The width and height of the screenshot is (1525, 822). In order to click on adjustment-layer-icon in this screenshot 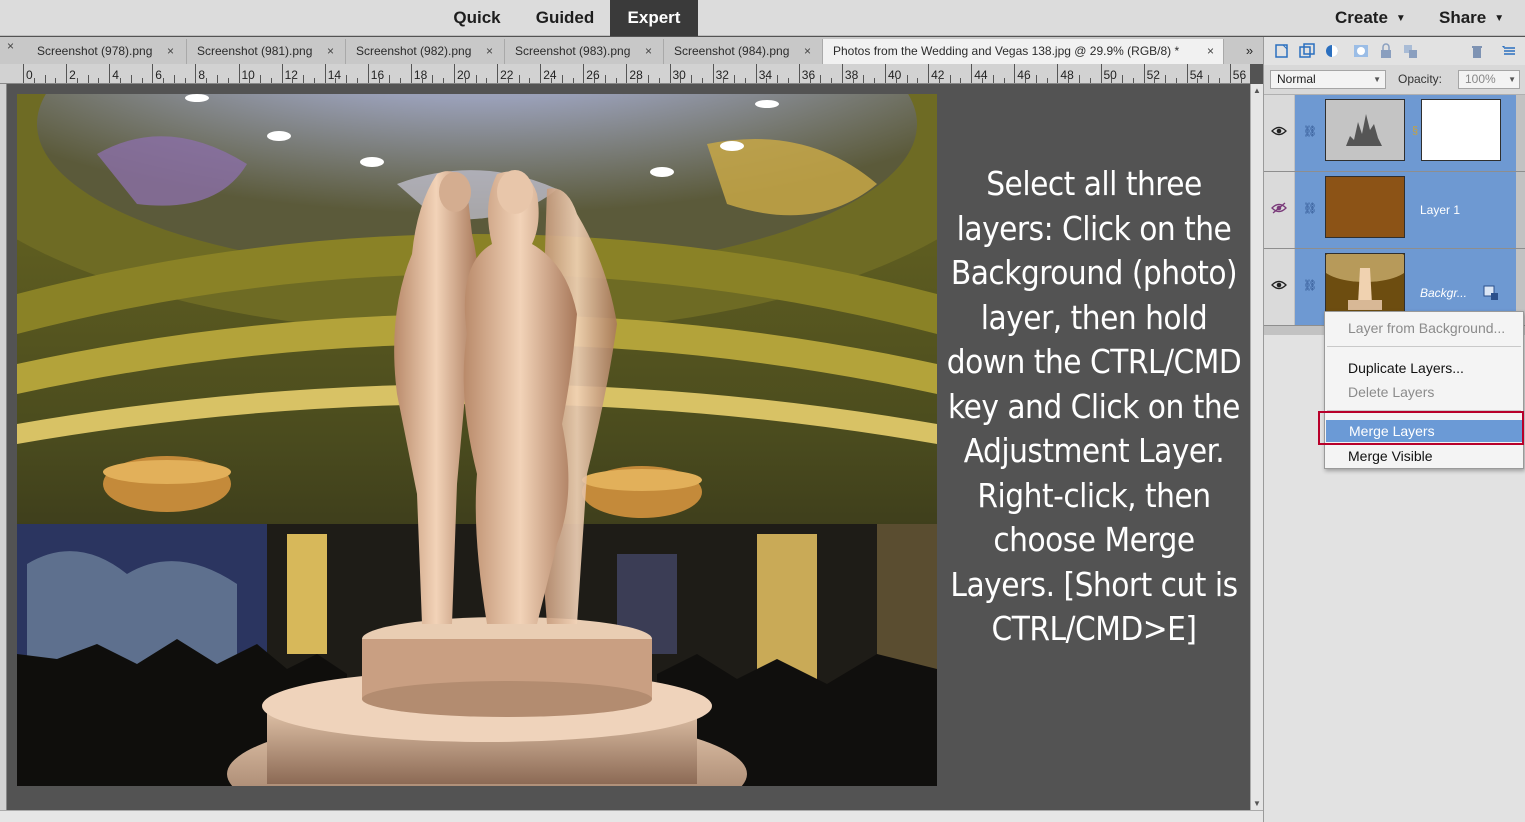, I will do `click(1332, 51)`.